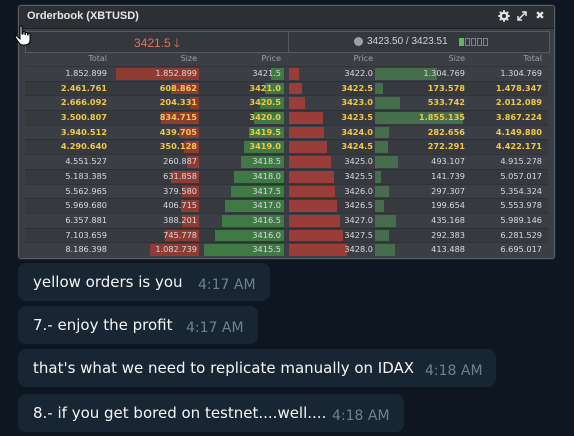 This screenshot has width=574, height=436. Describe the element at coordinates (215, 328) in the screenshot. I see `message-timestamp: 4:17 AM` at that location.